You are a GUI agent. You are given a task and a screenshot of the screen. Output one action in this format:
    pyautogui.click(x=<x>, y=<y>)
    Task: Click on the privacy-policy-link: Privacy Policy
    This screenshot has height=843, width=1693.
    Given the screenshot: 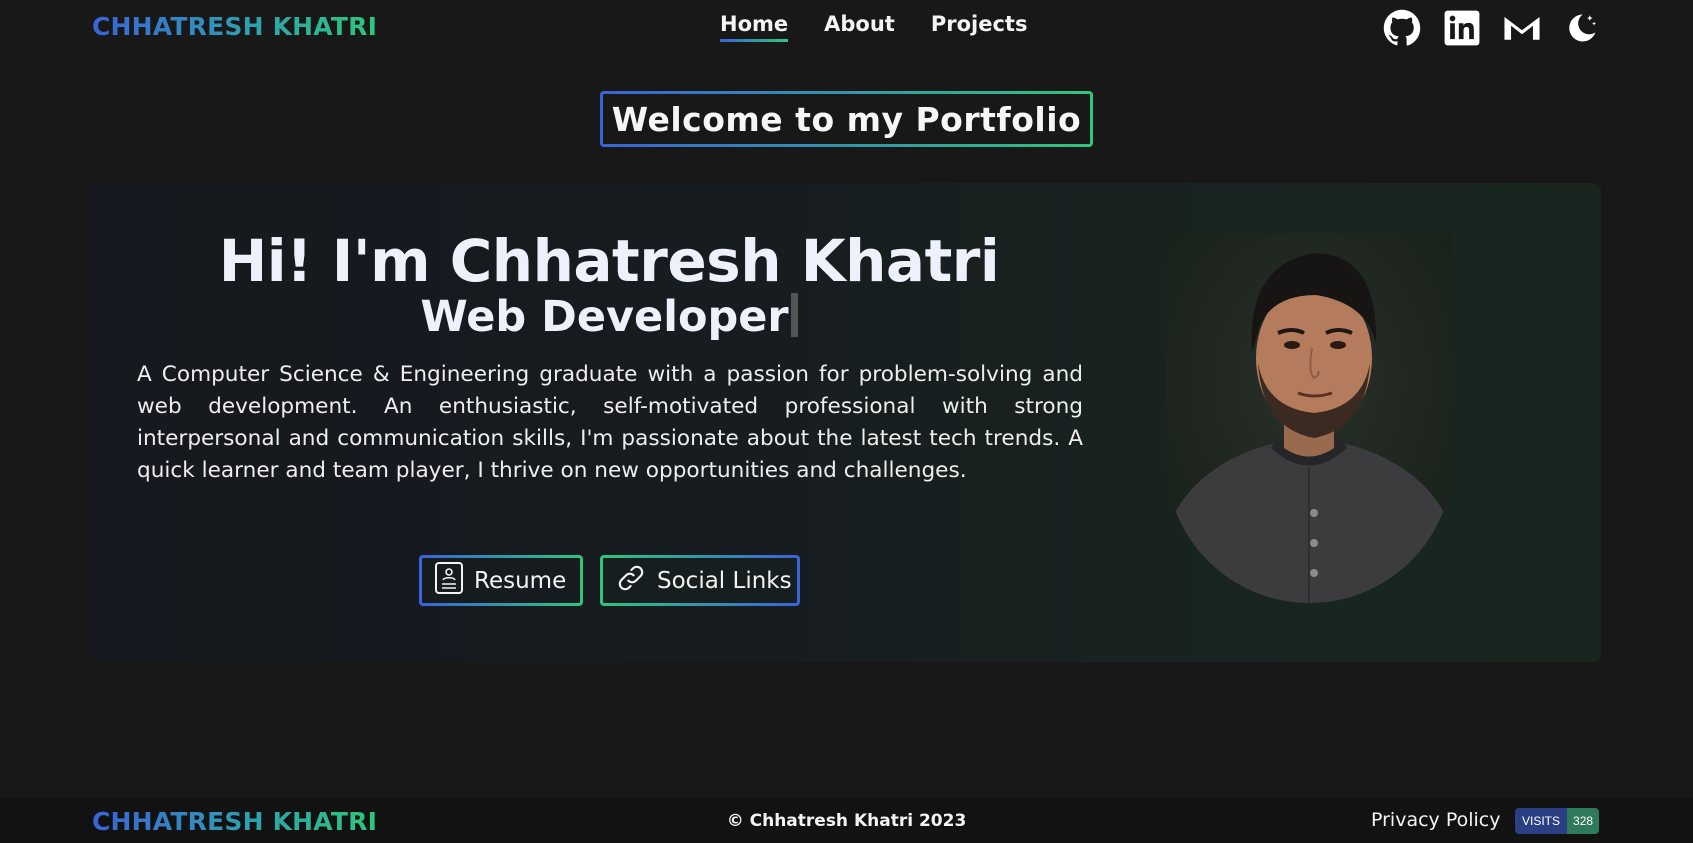 What is the action you would take?
    pyautogui.click(x=1435, y=820)
    